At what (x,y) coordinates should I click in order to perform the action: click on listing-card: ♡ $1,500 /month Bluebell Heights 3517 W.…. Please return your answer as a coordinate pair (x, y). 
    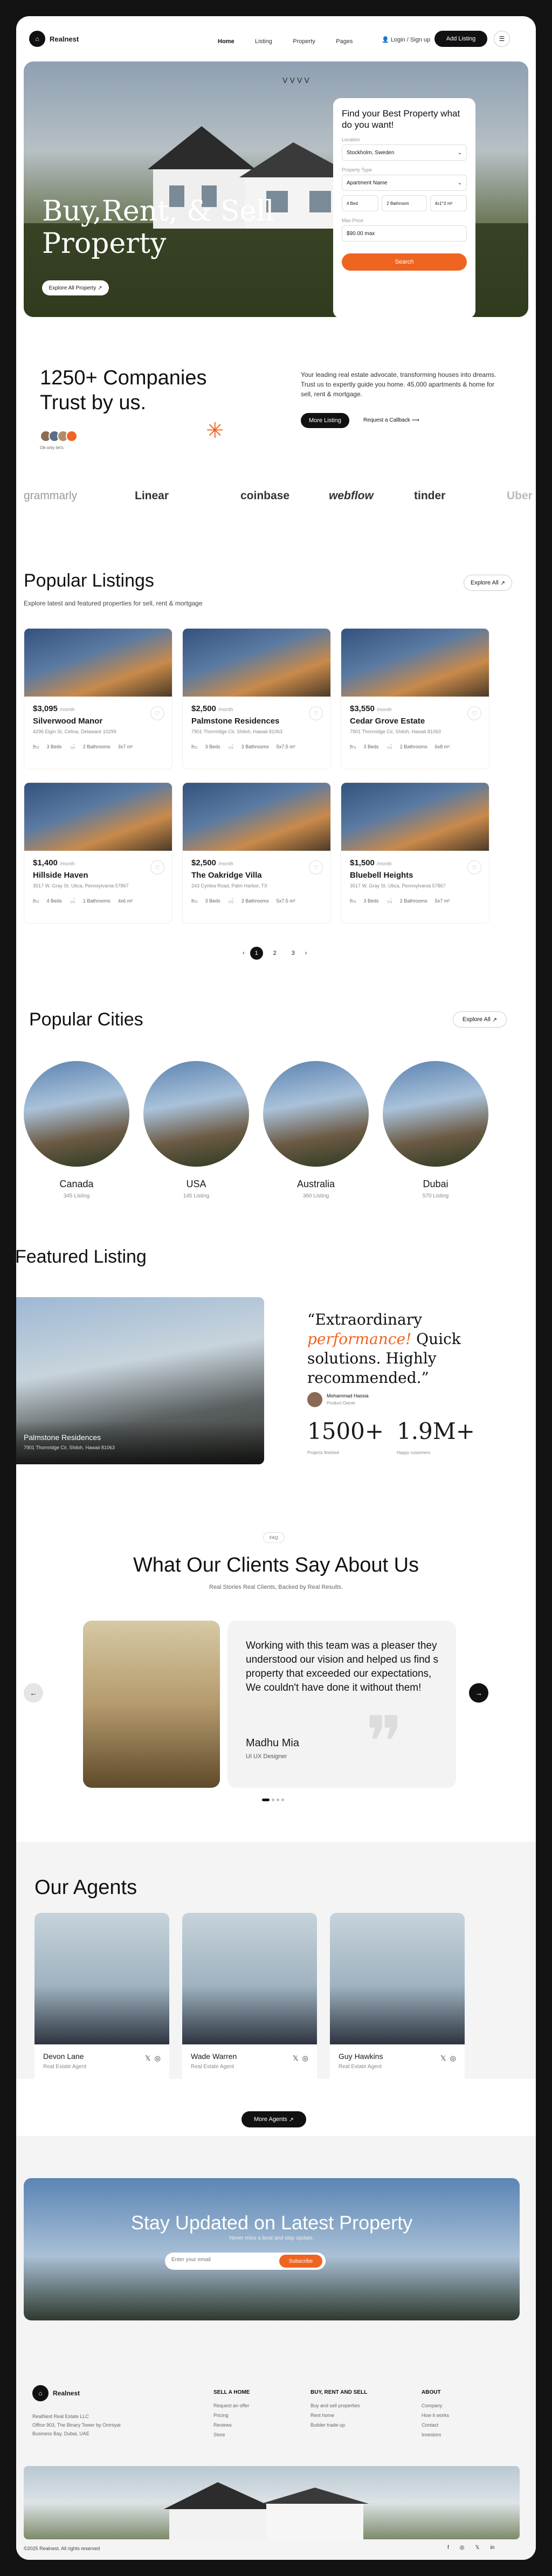
    Looking at the image, I should click on (415, 853).